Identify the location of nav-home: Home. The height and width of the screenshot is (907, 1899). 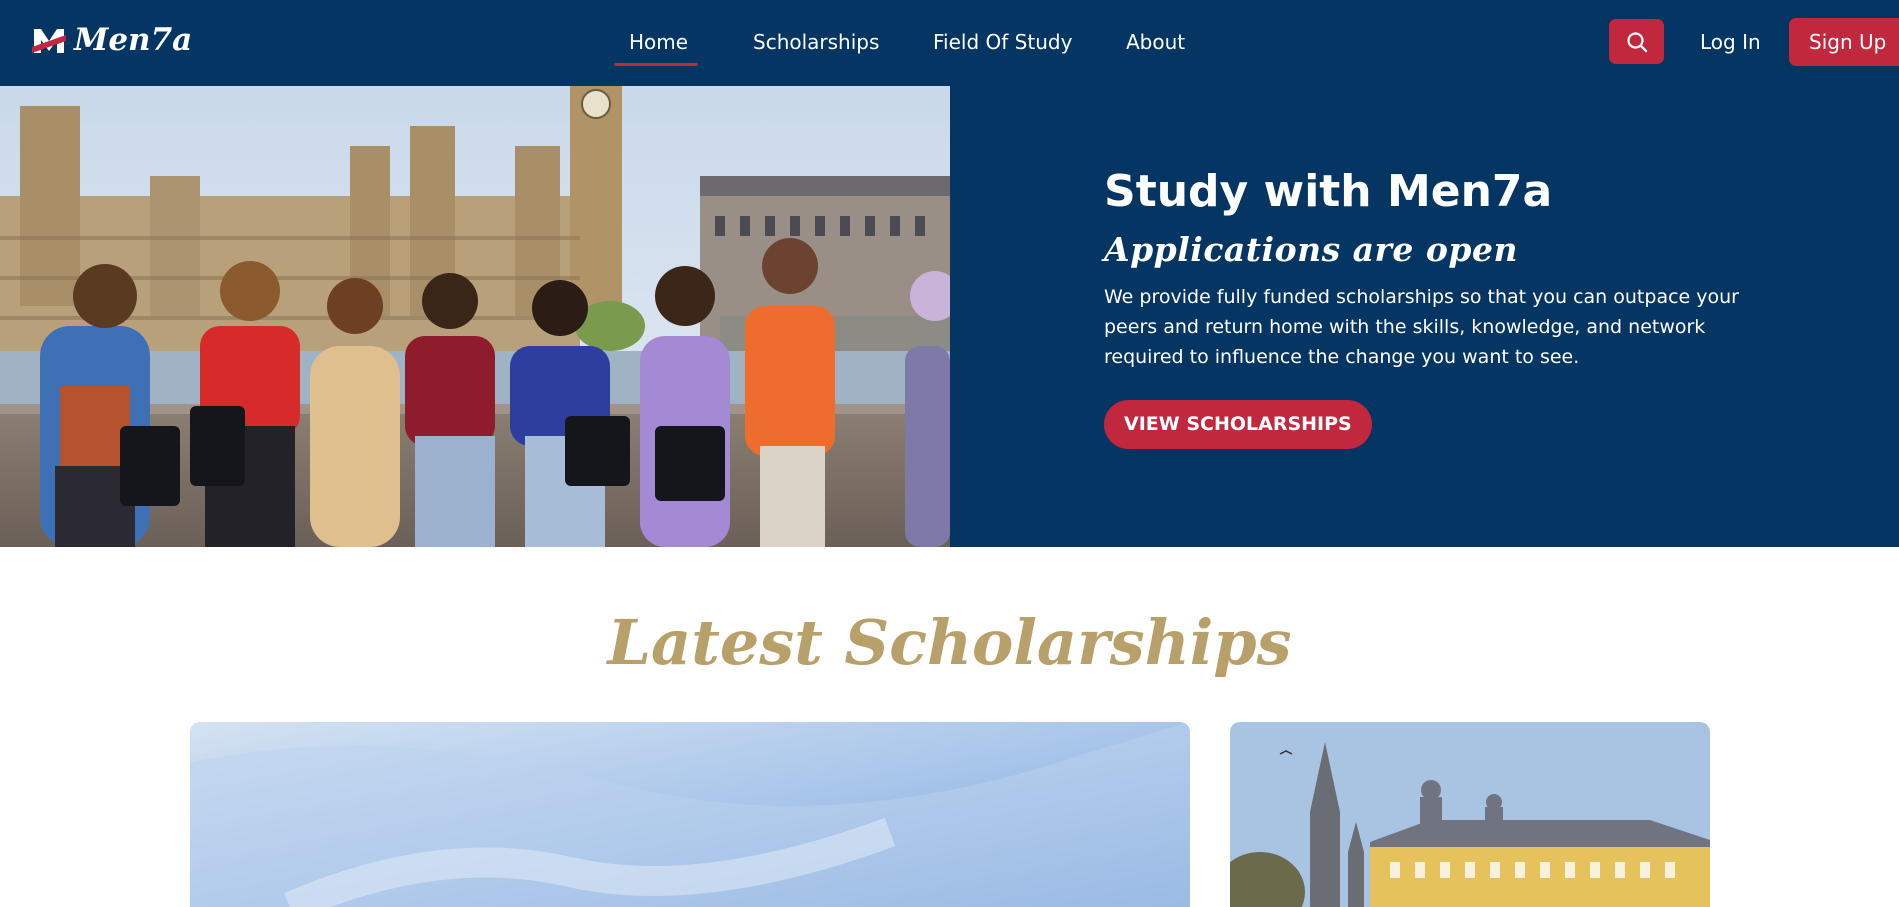
(658, 42).